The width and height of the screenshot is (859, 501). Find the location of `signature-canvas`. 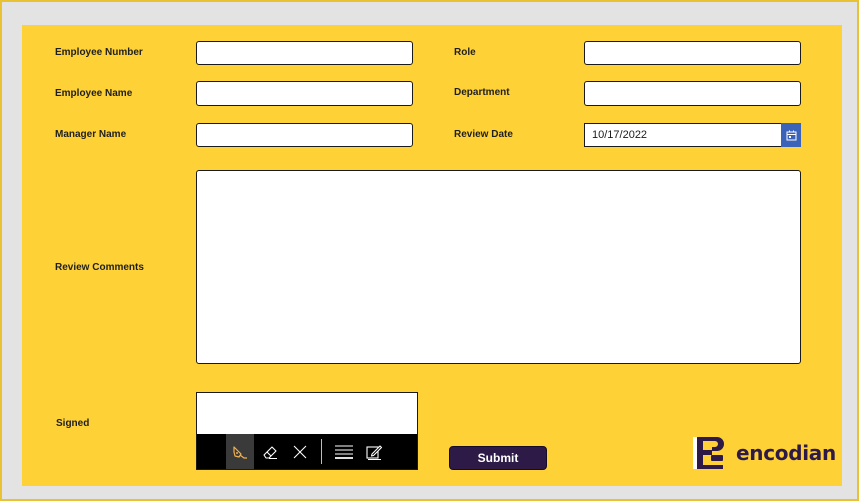

signature-canvas is located at coordinates (307, 413).